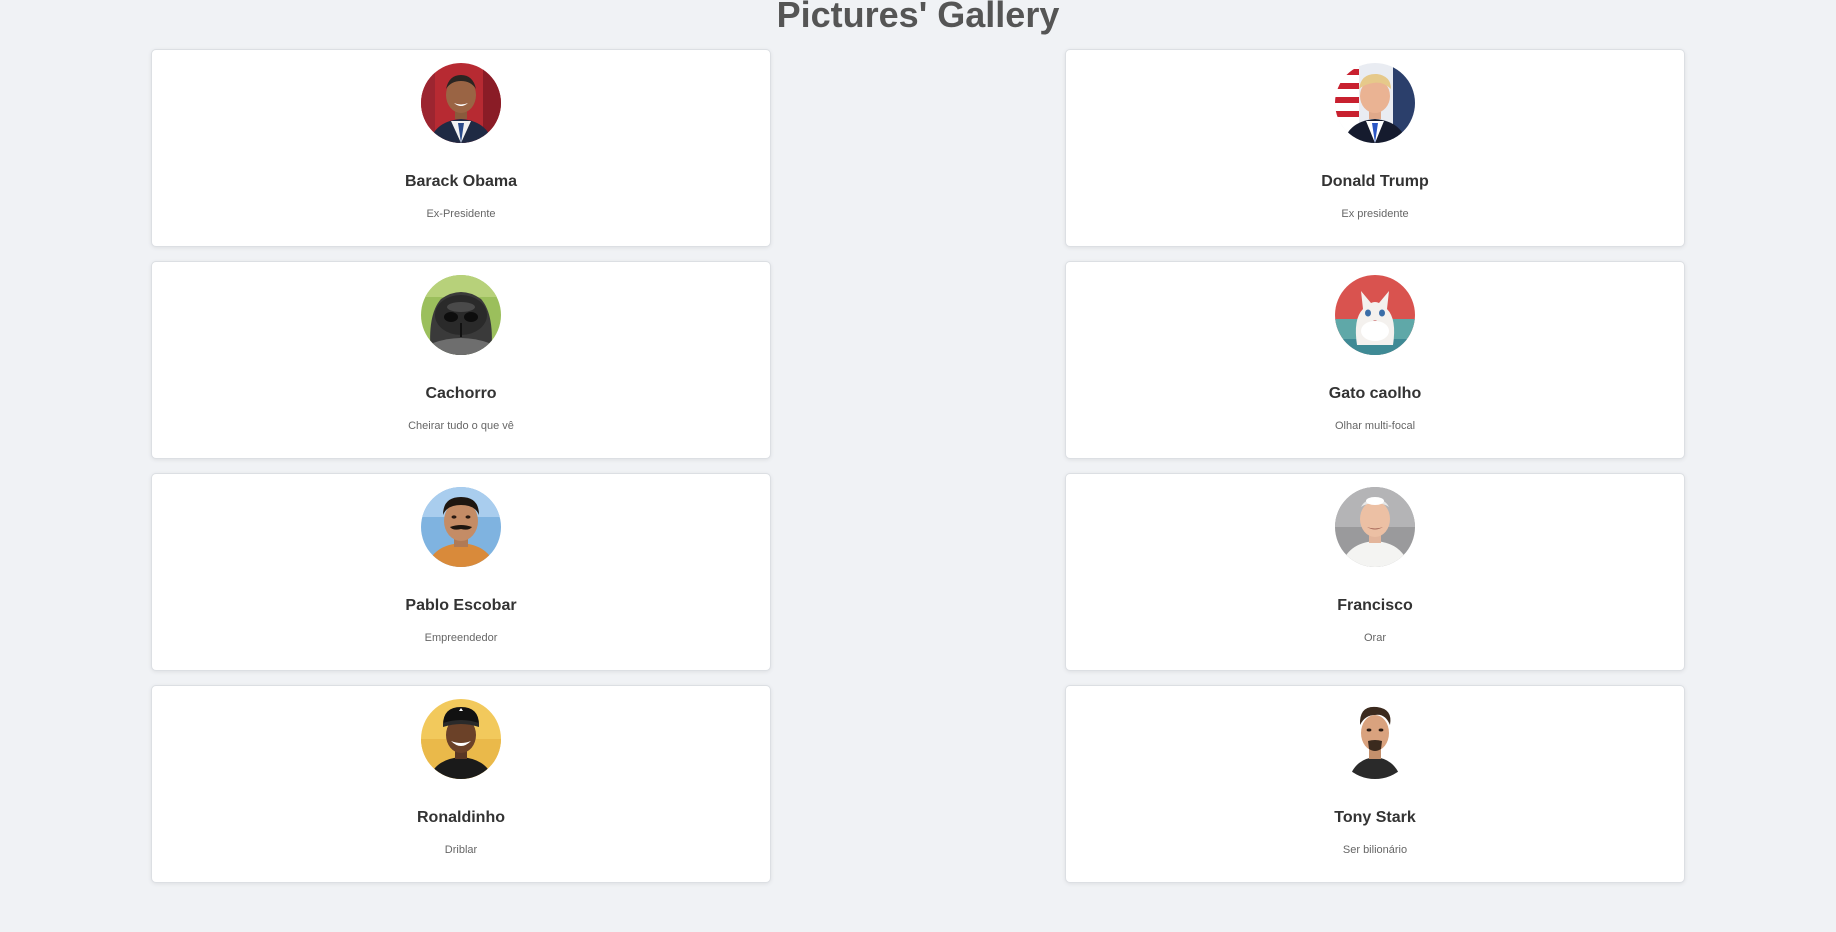  Describe the element at coordinates (918, 17) in the screenshot. I see `page-title: Pictures' Gallery` at that location.